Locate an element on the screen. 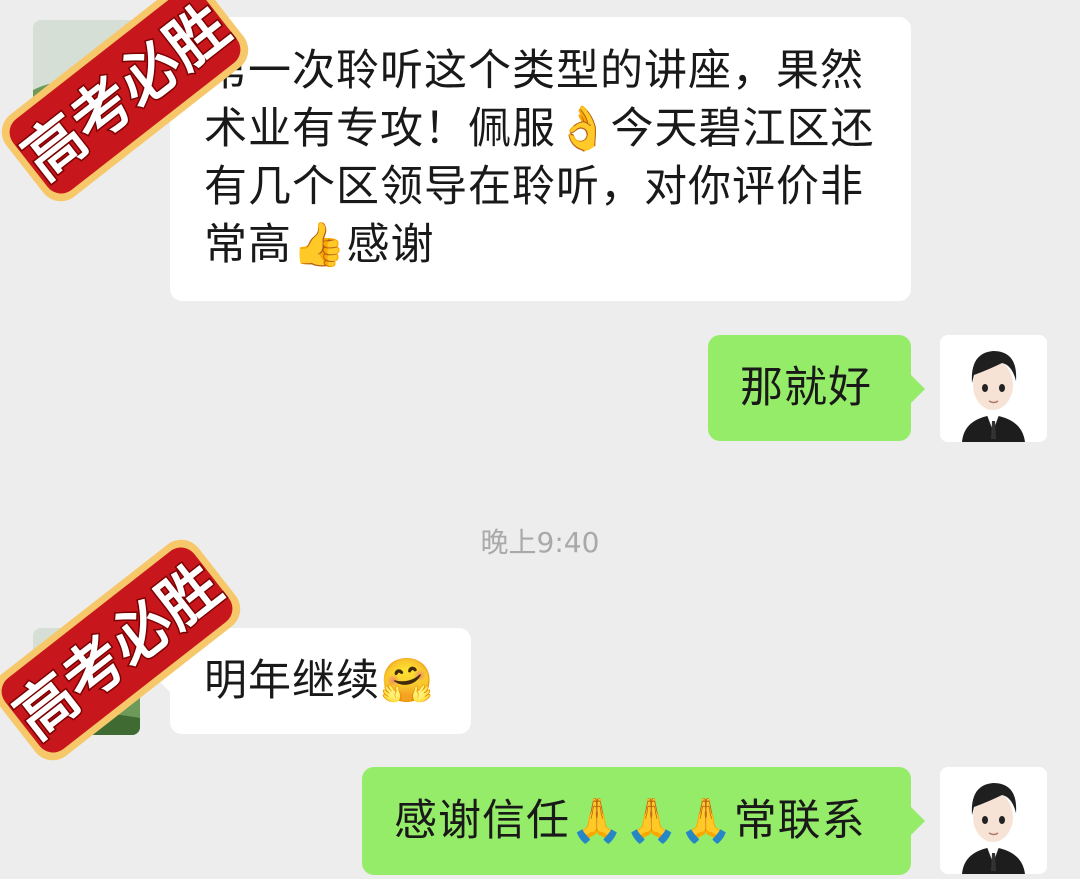 This screenshot has height=879, width=1080. message-bubble-outgoing: 那就好 is located at coordinates (816, 388).